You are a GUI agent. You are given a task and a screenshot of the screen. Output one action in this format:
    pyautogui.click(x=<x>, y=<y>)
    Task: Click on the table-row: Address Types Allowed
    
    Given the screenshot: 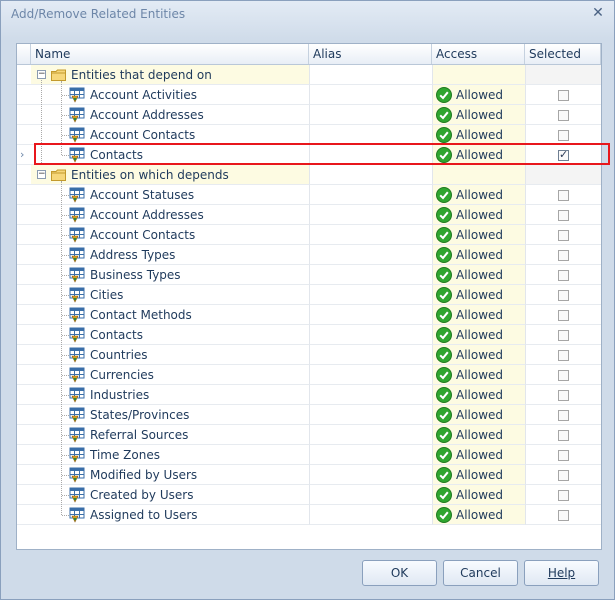 What is the action you would take?
    pyautogui.click(x=309, y=255)
    